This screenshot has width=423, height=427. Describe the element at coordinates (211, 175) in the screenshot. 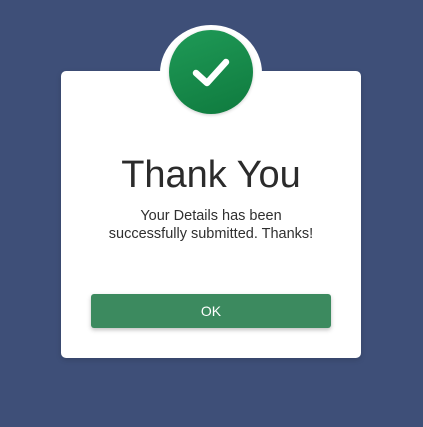

I see `dialog-title: Thank You` at that location.